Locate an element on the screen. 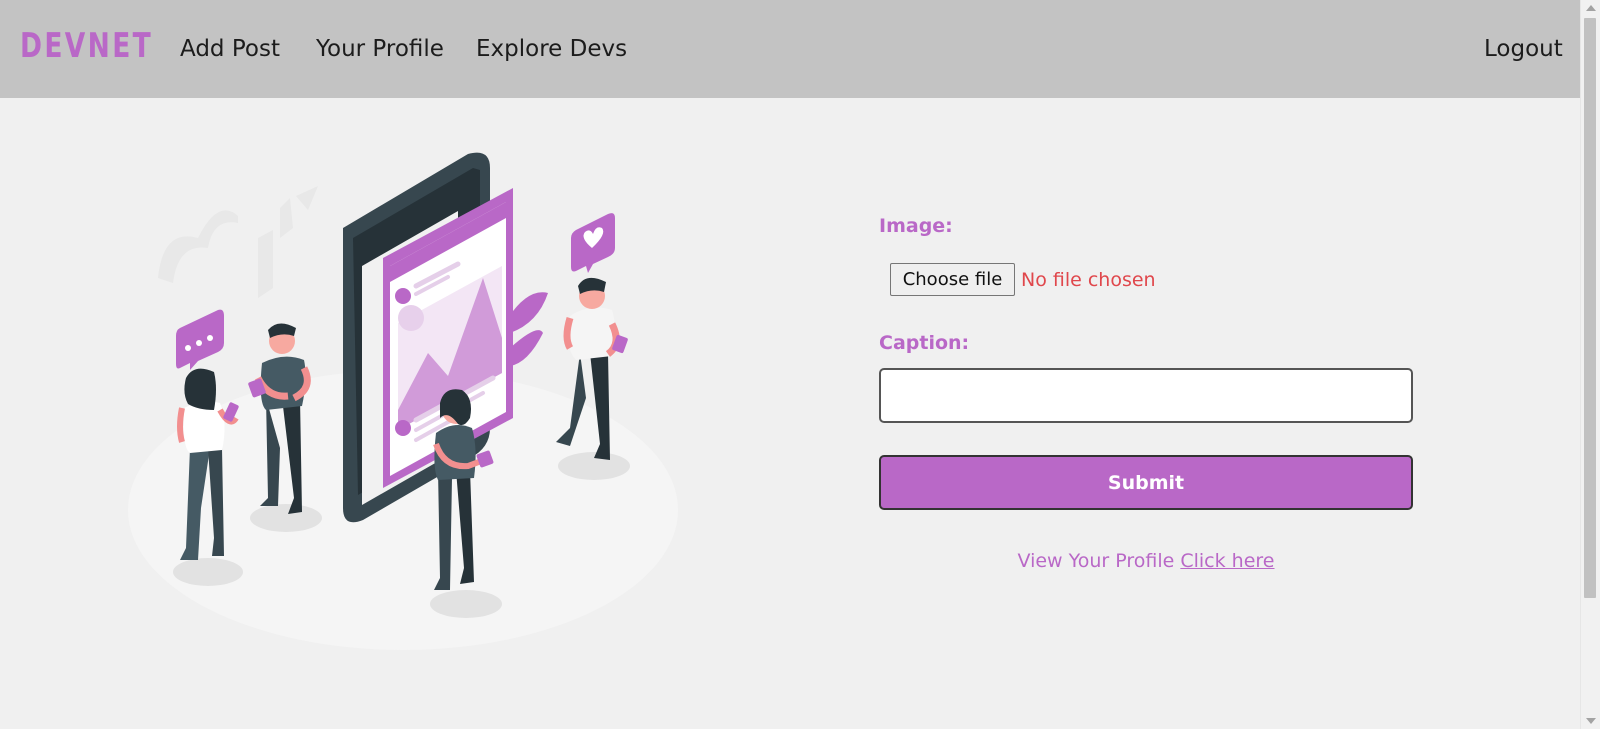  nav-explore-devs: Explore Devs is located at coordinates (551, 49).